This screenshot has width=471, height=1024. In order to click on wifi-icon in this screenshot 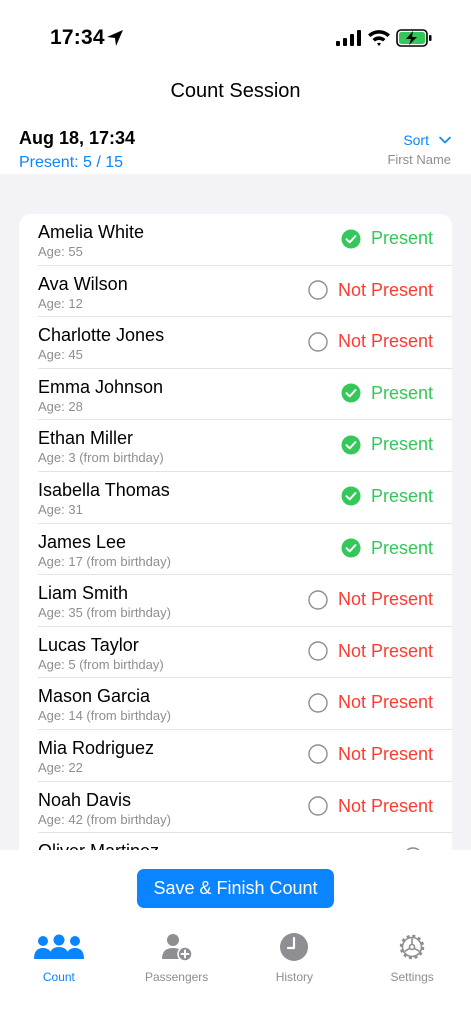, I will do `click(379, 38)`.